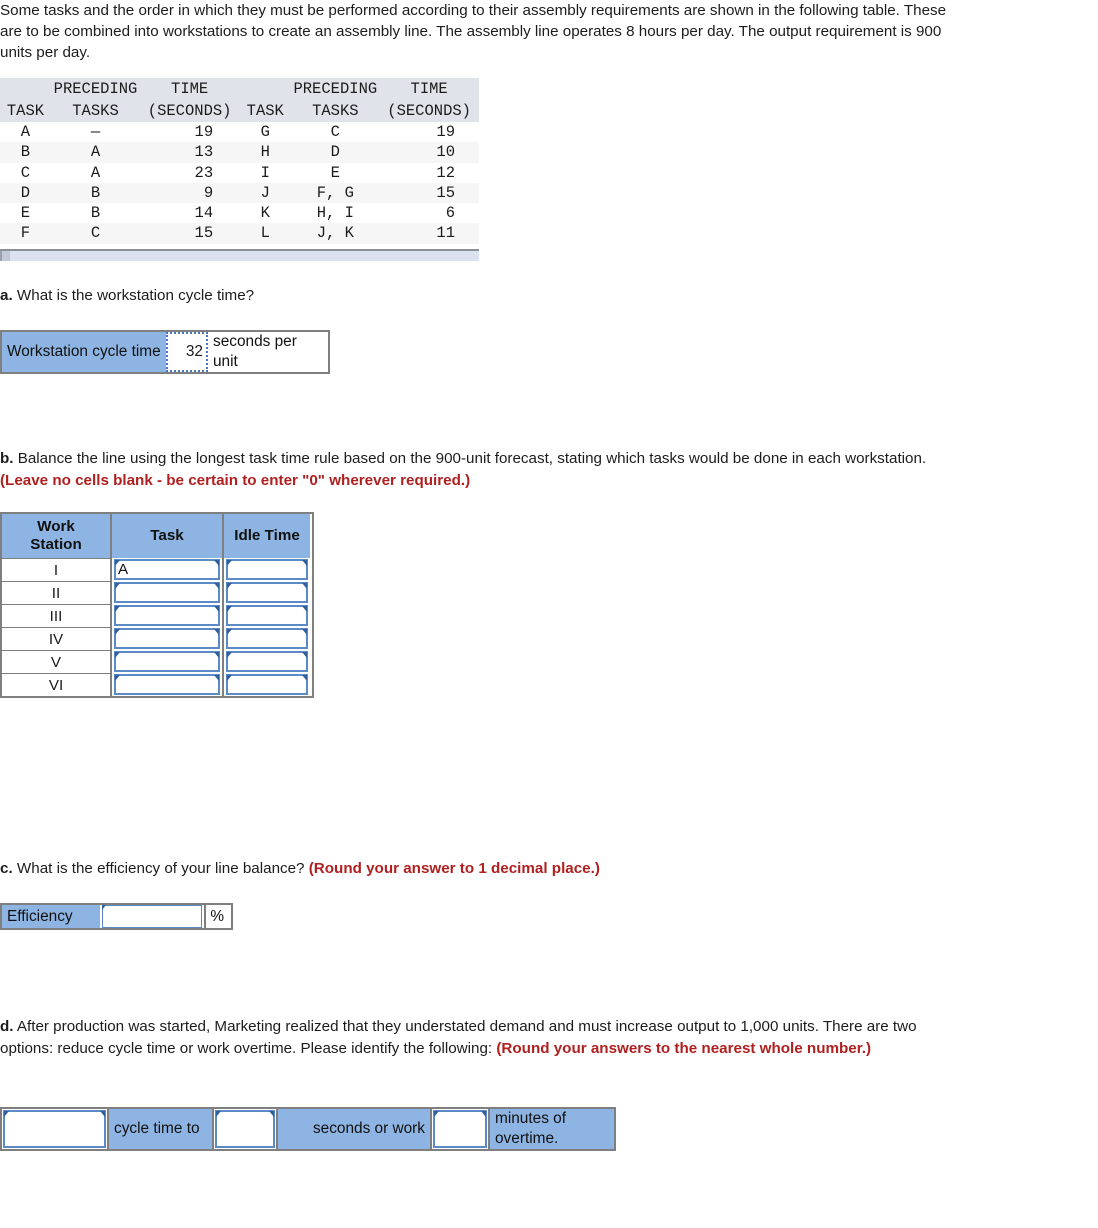  I want to click on workstation-header-work-line2: Station, so click(56, 544).